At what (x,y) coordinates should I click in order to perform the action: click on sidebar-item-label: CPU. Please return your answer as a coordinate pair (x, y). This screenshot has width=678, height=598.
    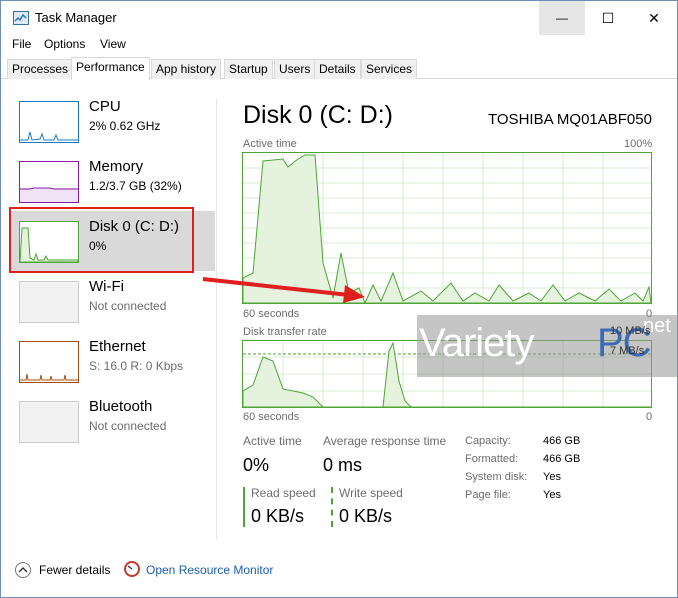
    Looking at the image, I should click on (105, 106).